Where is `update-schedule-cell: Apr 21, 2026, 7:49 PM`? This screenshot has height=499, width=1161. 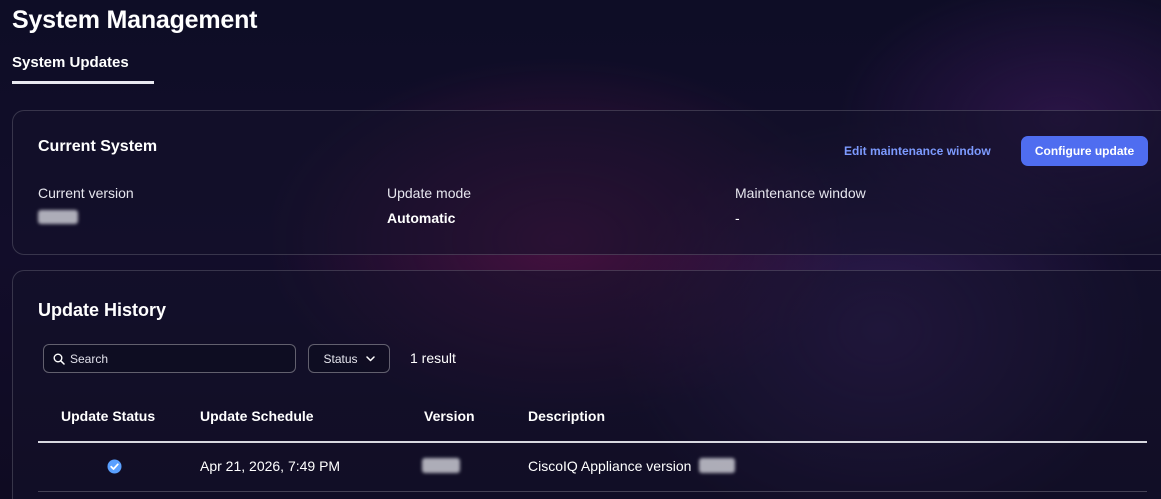 update-schedule-cell: Apr 21, 2026, 7:49 PM is located at coordinates (270, 466).